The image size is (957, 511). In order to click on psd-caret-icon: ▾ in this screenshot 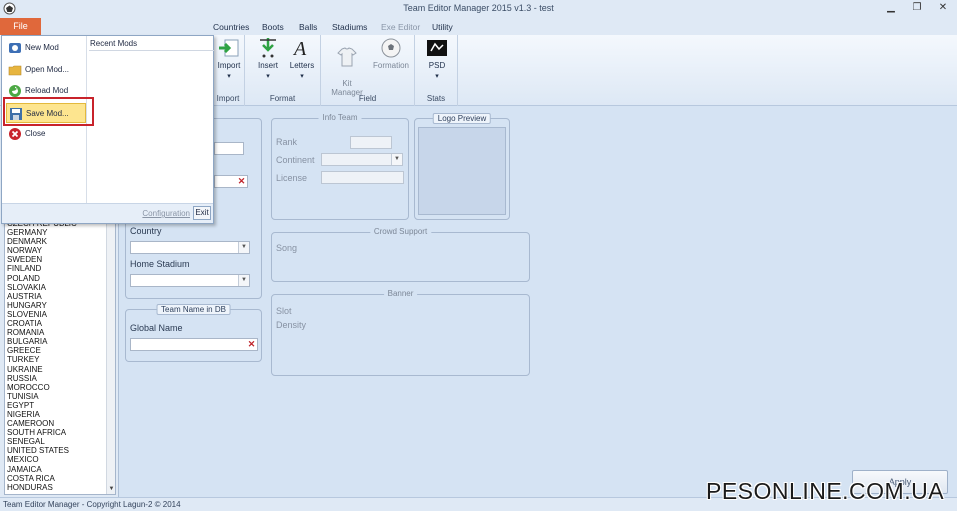, I will do `click(437, 76)`.